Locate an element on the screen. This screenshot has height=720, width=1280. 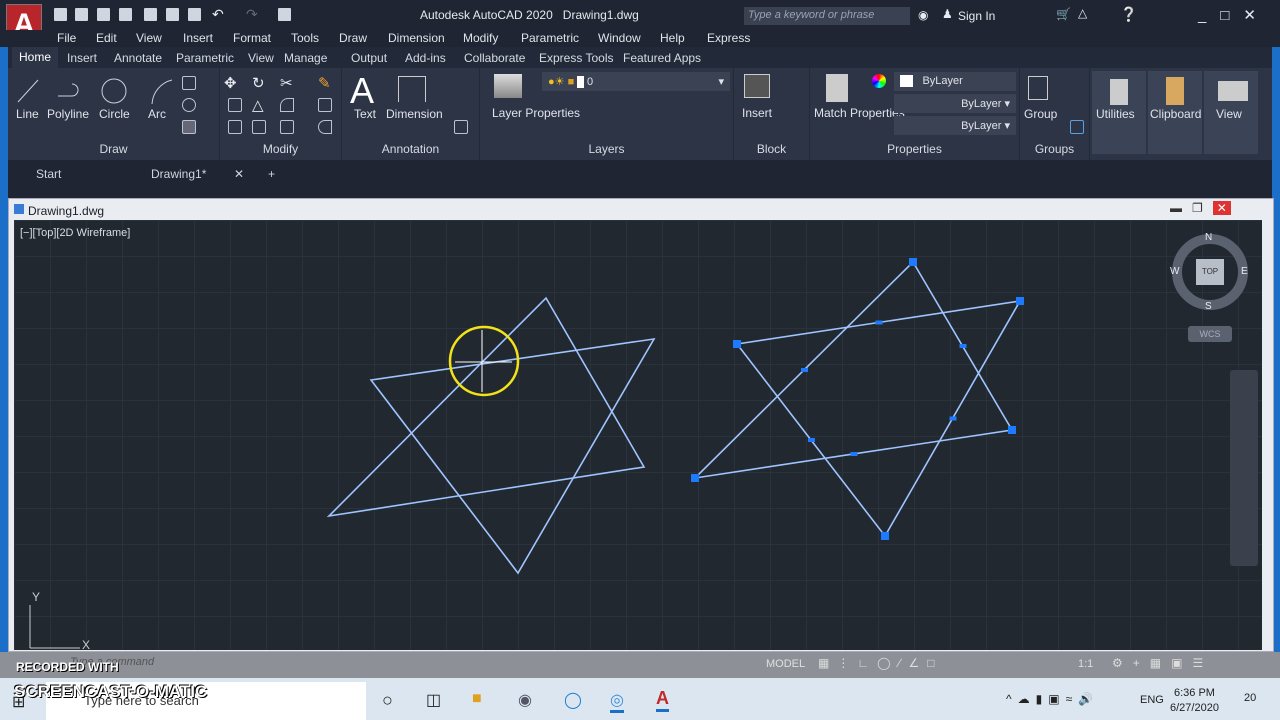
notifications-badge: 20 is located at coordinates (1250, 698).